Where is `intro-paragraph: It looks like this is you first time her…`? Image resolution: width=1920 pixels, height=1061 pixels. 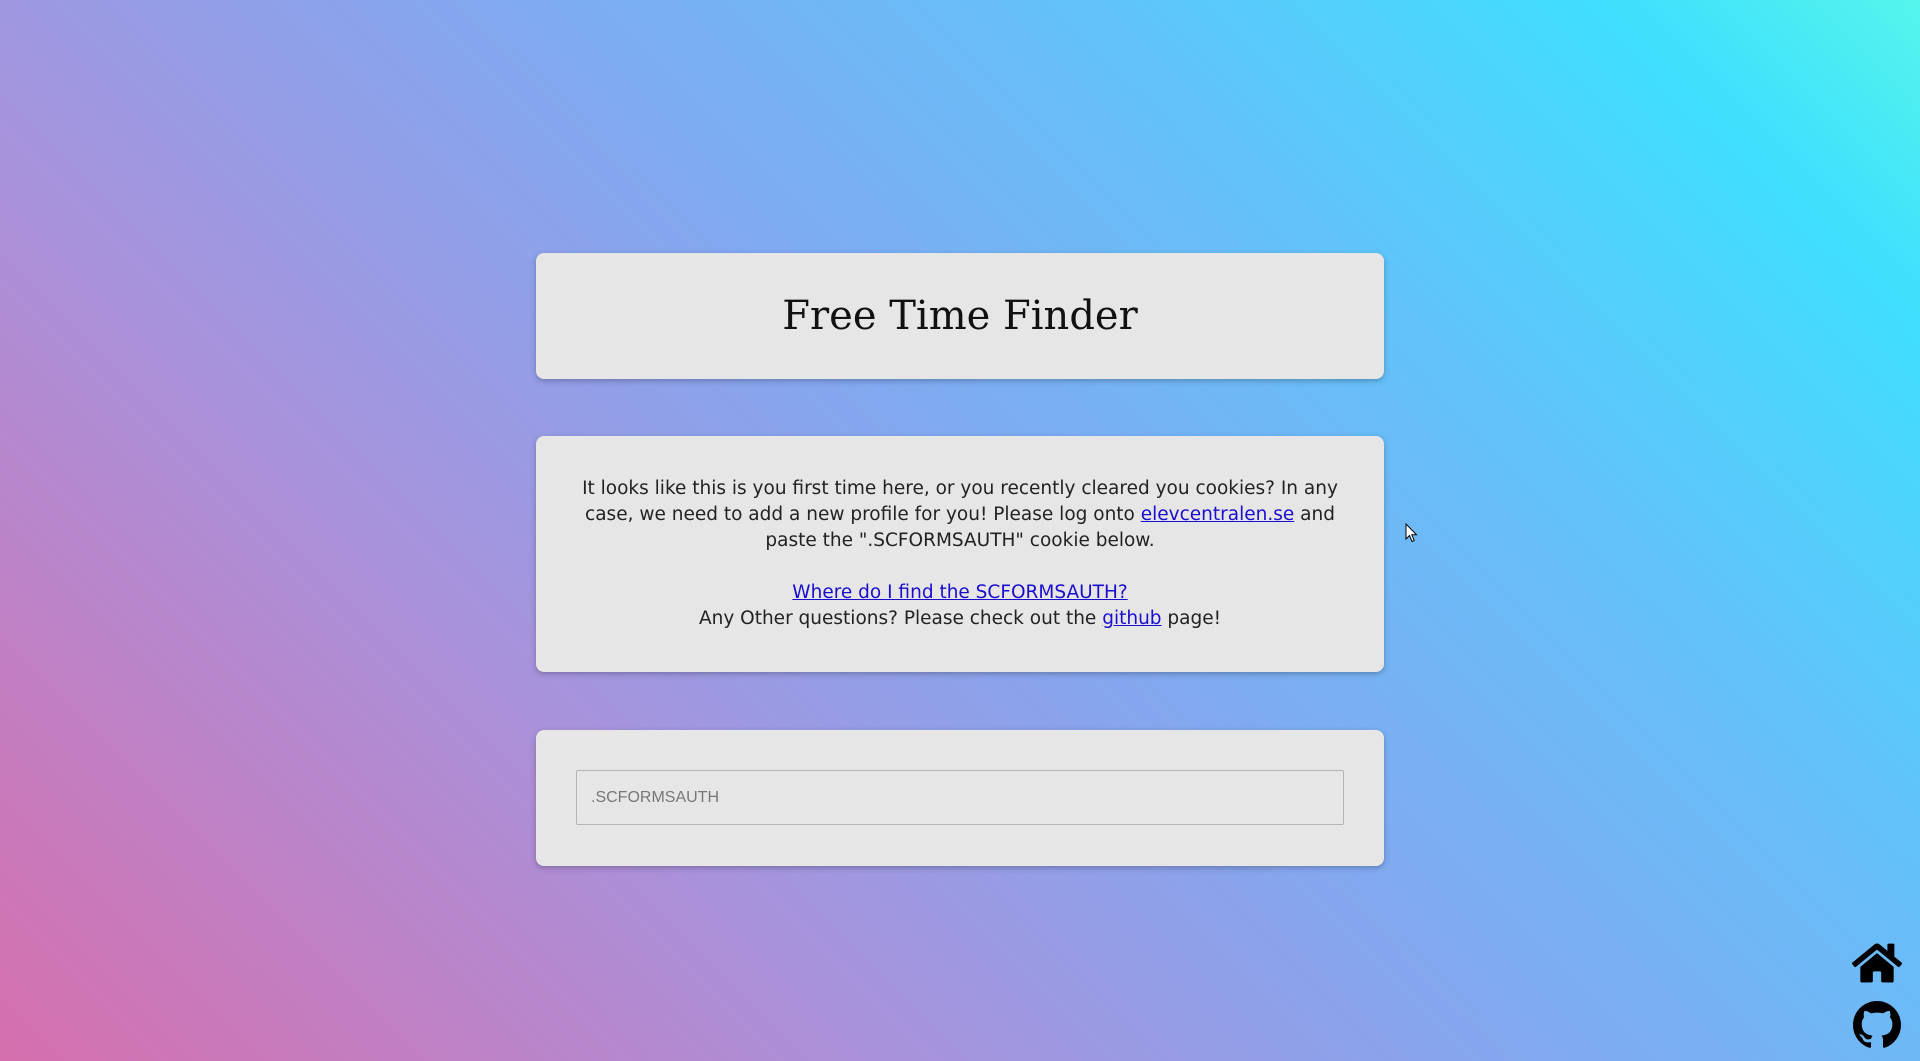 intro-paragraph: It looks like this is you first time her… is located at coordinates (960, 515).